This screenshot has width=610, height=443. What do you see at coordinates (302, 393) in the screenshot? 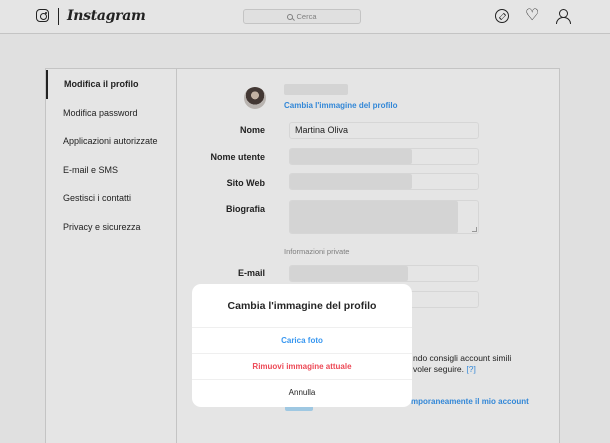
I see `cancel-button: Annulla` at bounding box center [302, 393].